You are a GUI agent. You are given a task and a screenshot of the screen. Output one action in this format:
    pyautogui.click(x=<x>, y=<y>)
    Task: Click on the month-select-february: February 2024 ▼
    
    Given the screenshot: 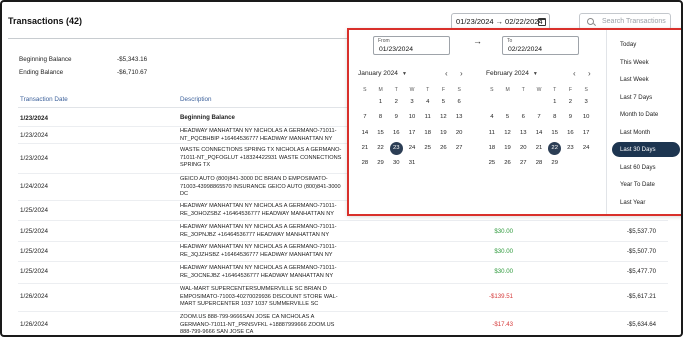 What is the action you would take?
    pyautogui.click(x=512, y=73)
    